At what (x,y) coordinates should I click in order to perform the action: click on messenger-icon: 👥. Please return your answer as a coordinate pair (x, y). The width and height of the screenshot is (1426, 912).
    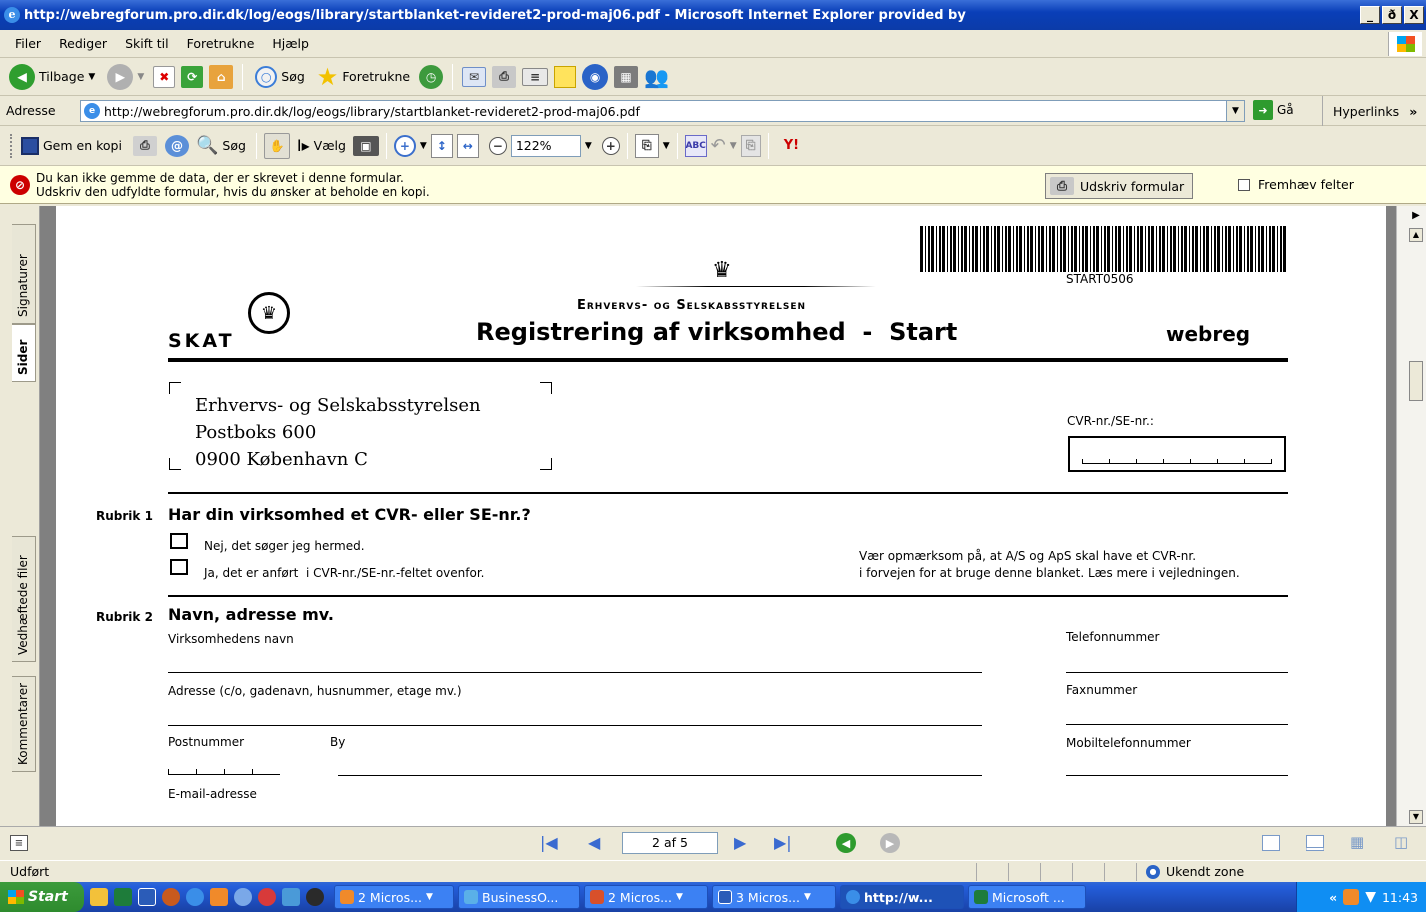
    Looking at the image, I should click on (656, 77).